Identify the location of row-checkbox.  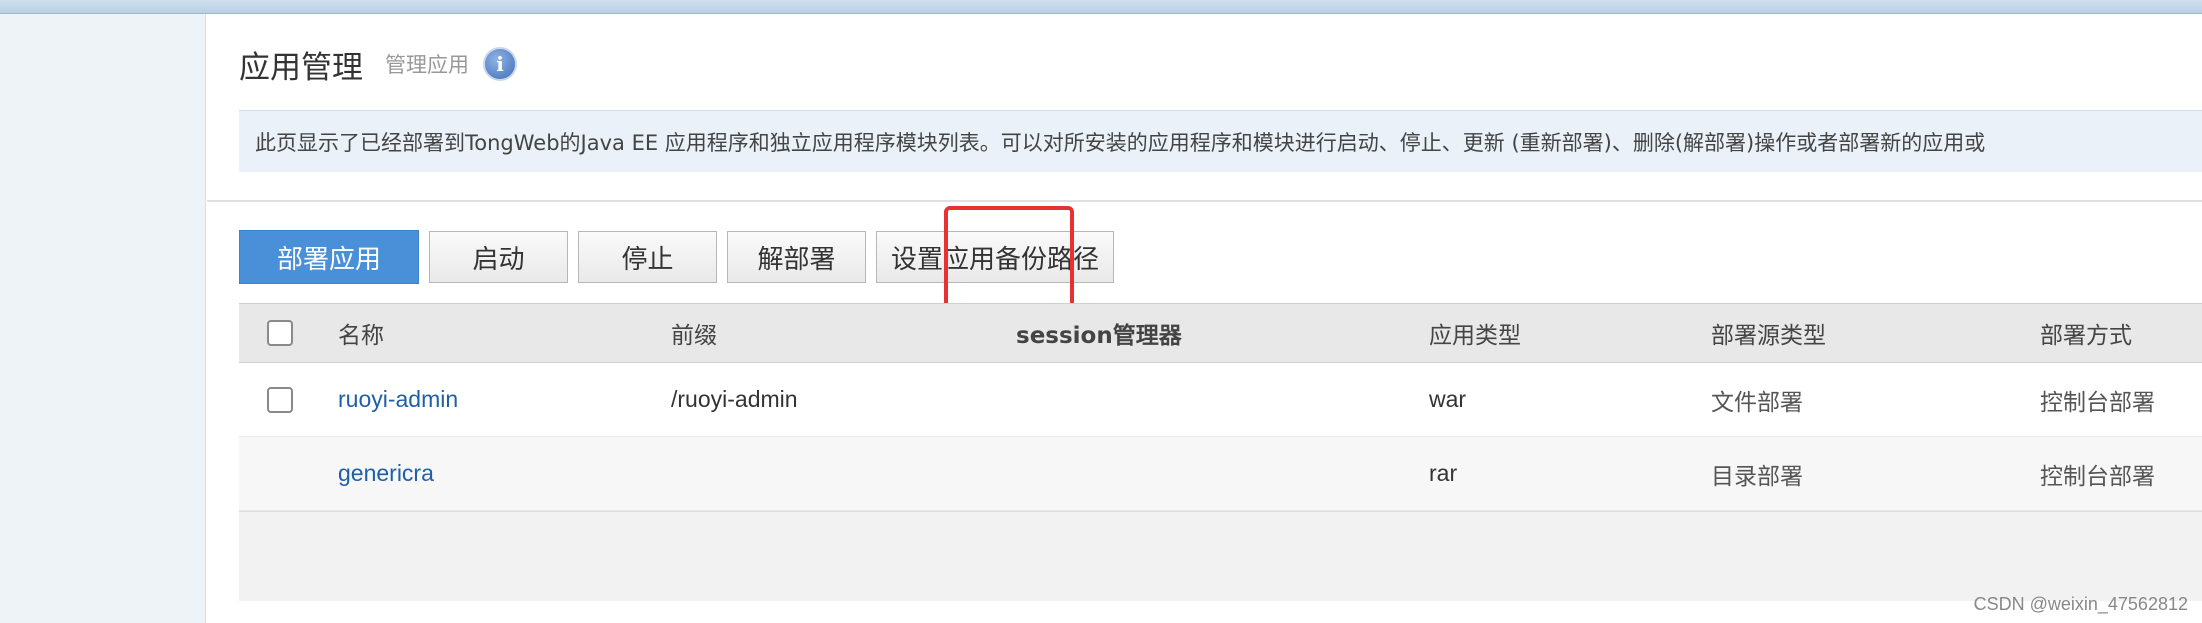
(280, 399).